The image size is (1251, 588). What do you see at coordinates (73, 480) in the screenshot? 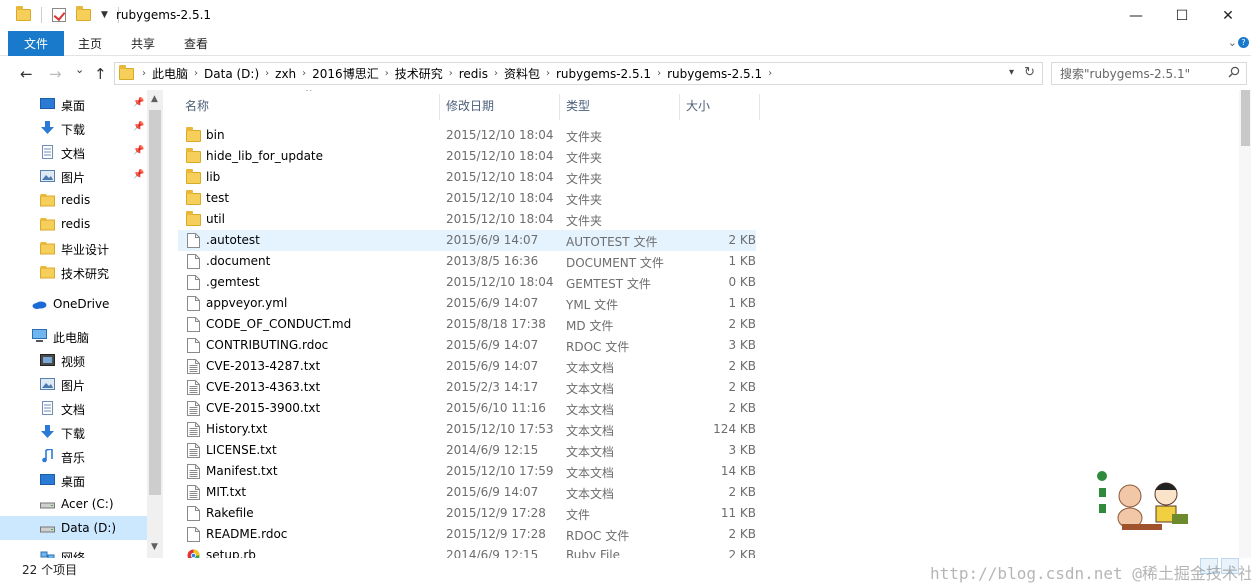
I see `sidebar-item: 桌面` at bounding box center [73, 480].